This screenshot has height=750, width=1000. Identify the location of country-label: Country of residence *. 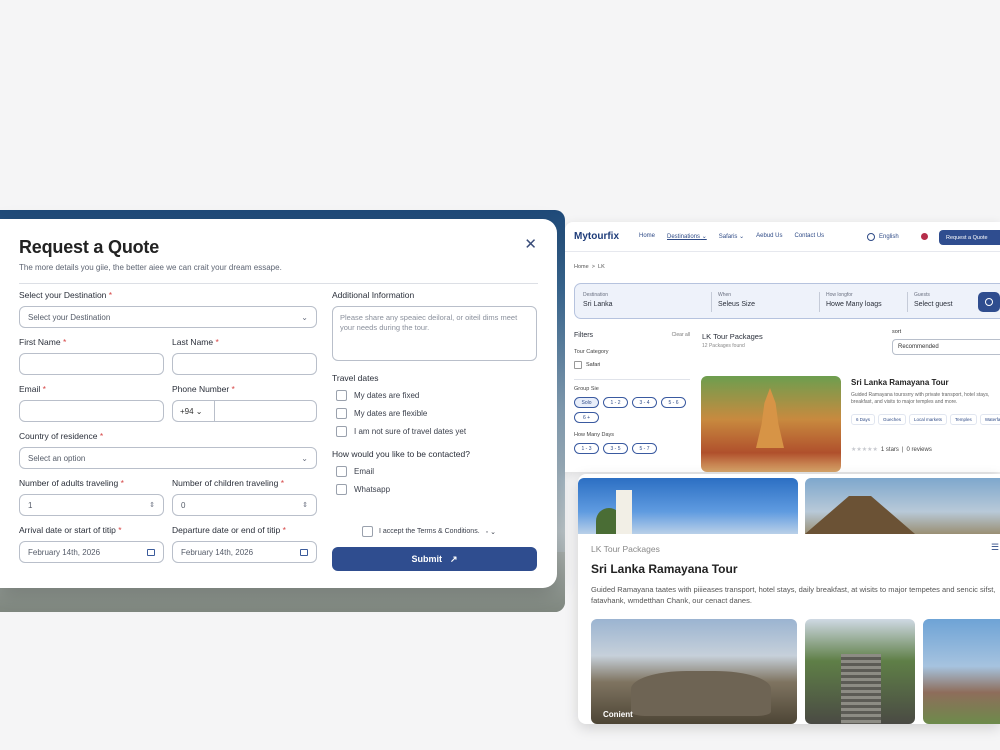
(61, 436).